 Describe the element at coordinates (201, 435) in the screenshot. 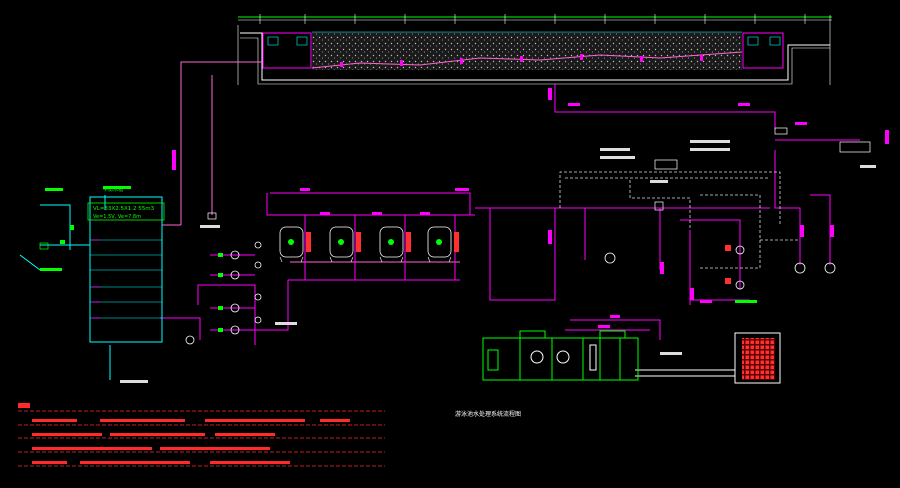

I see `notes-block` at that location.